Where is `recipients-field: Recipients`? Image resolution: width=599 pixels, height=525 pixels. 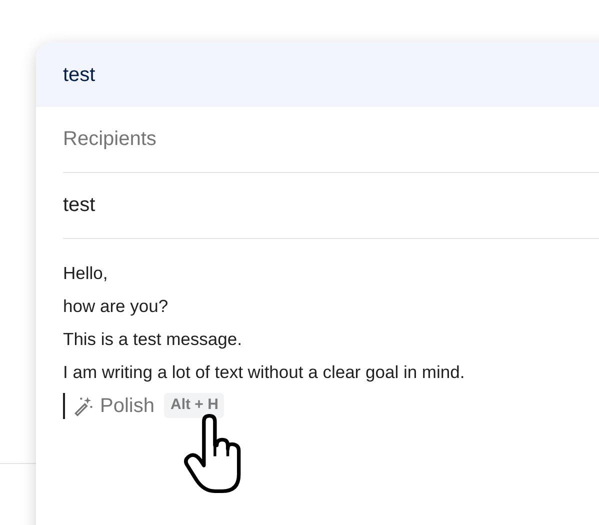
recipients-field: Recipients is located at coordinates (331, 140).